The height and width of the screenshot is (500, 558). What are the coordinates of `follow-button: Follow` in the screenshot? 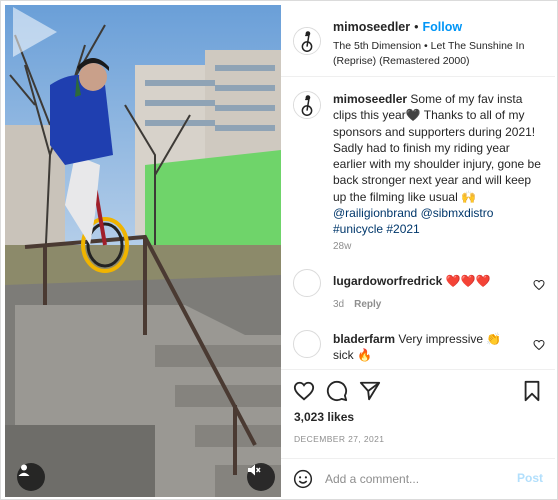 It's located at (443, 27).